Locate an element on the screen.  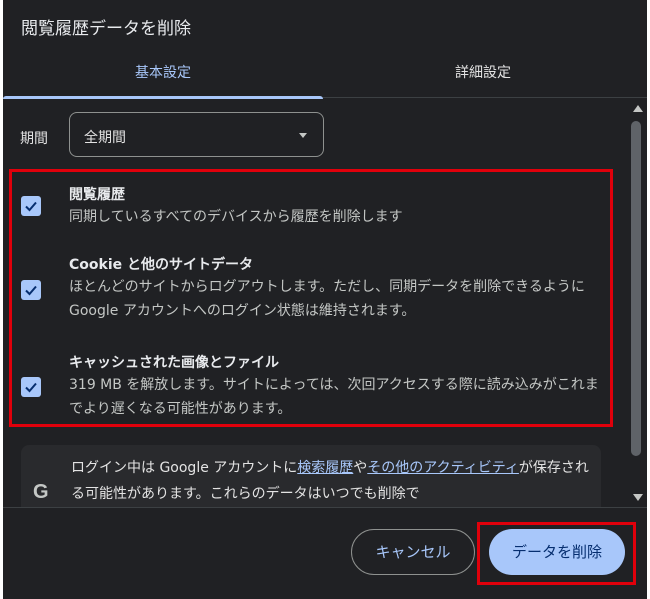
dropdown-arrow-icon is located at coordinates (303, 135).